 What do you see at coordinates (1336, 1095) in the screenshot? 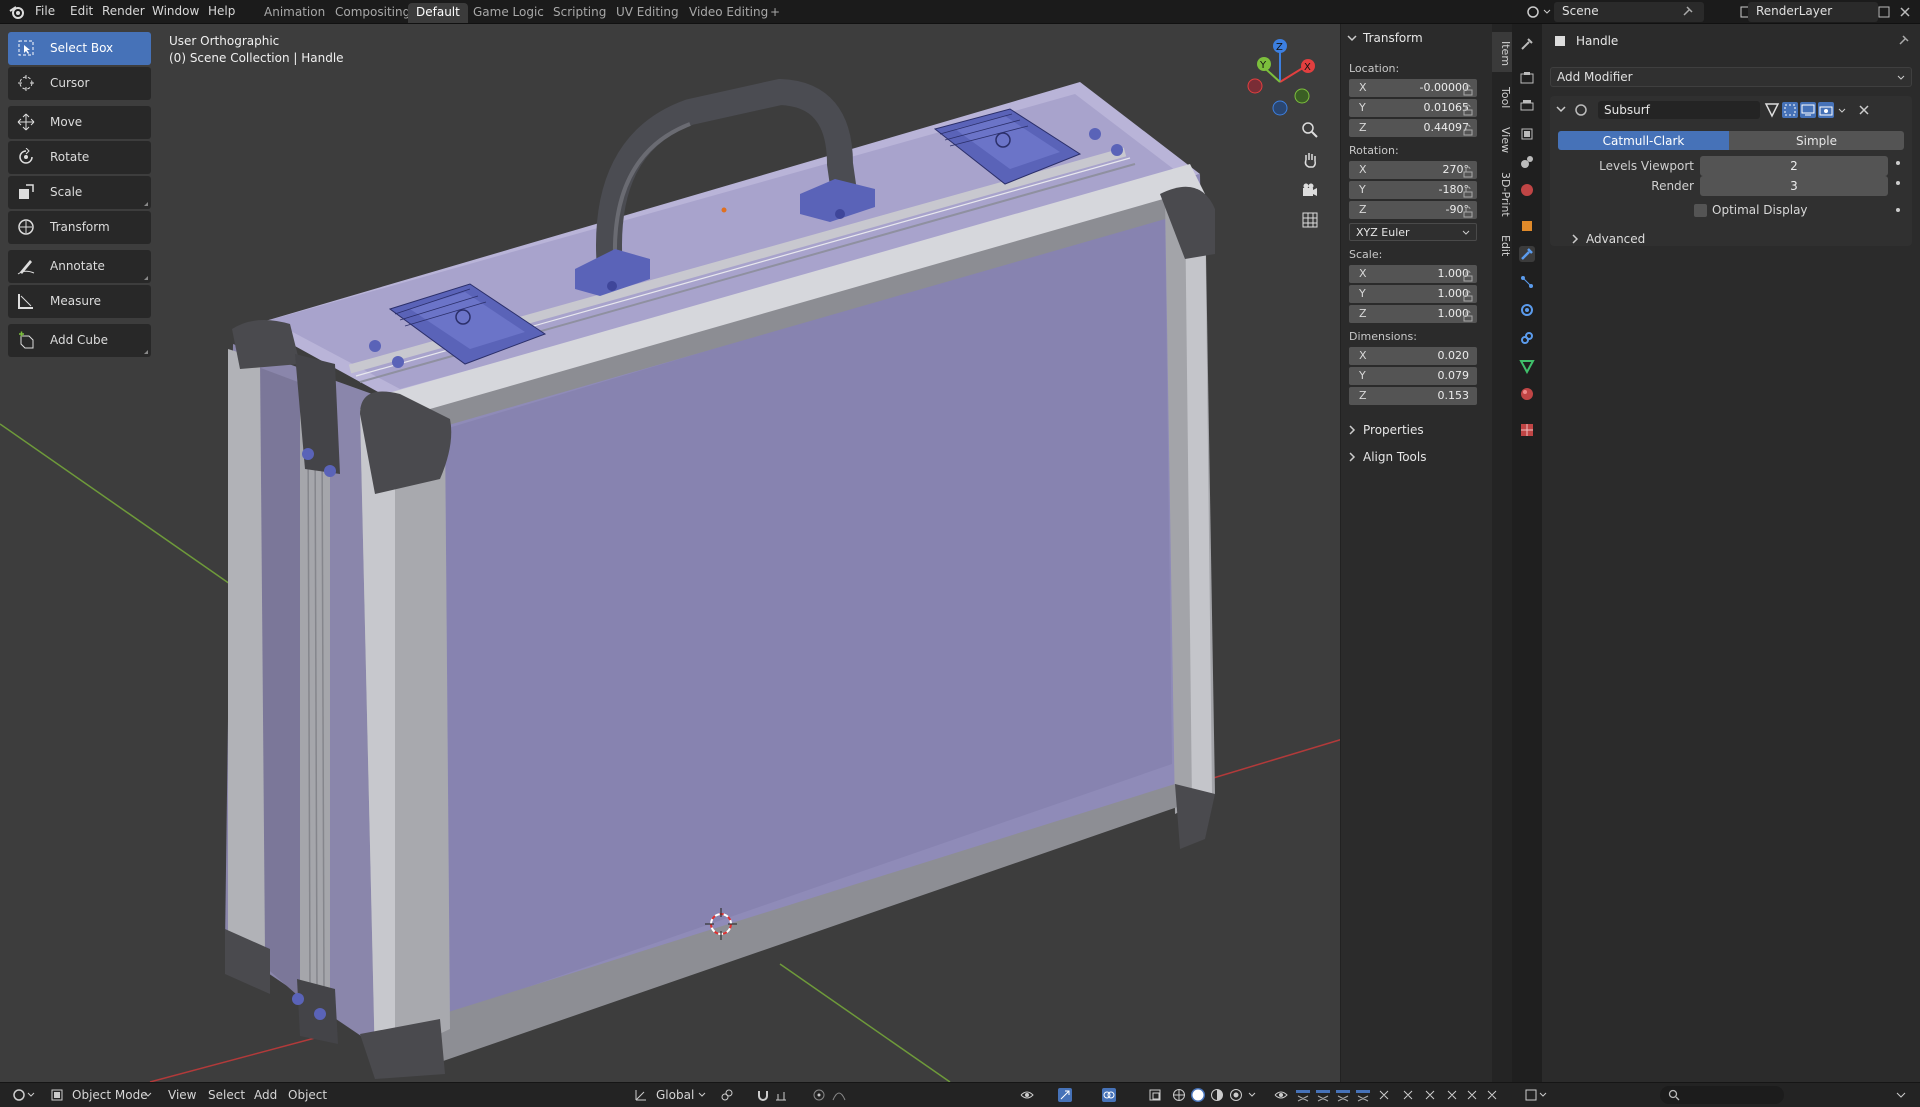
I see `layer-buttons-icon` at bounding box center [1336, 1095].